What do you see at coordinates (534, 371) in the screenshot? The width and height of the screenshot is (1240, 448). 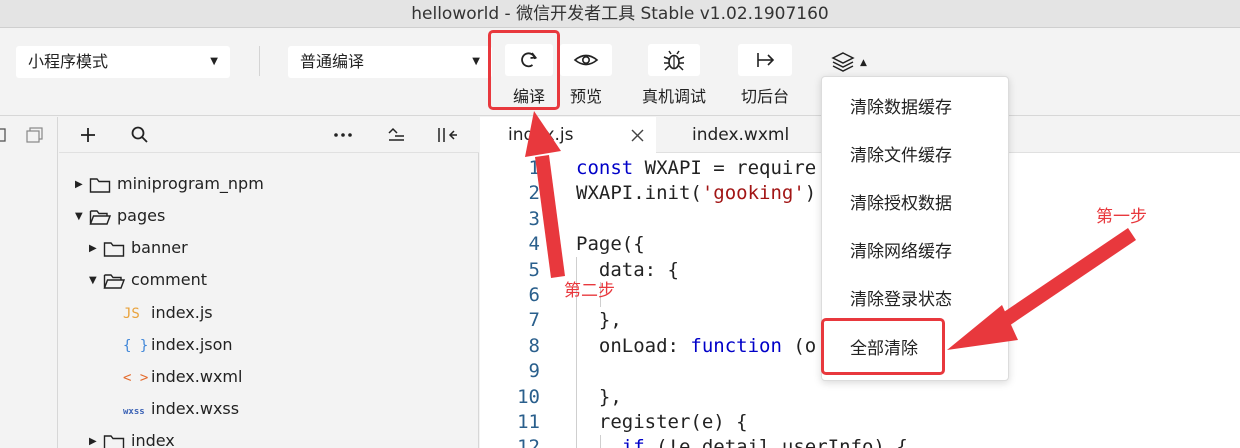 I see `line-number: 9` at bounding box center [534, 371].